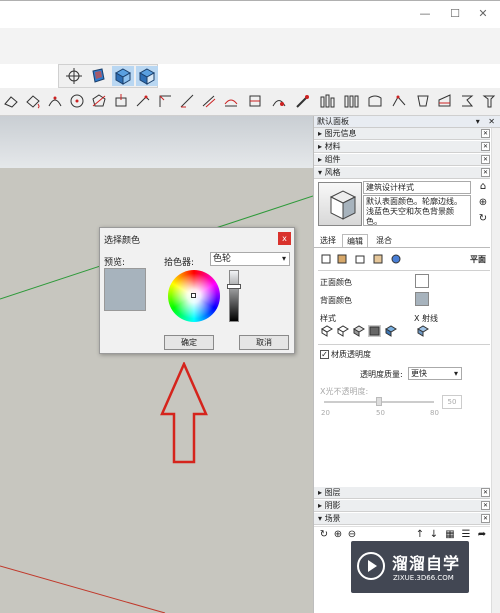  I want to click on style-thumbnail, so click(340, 204).